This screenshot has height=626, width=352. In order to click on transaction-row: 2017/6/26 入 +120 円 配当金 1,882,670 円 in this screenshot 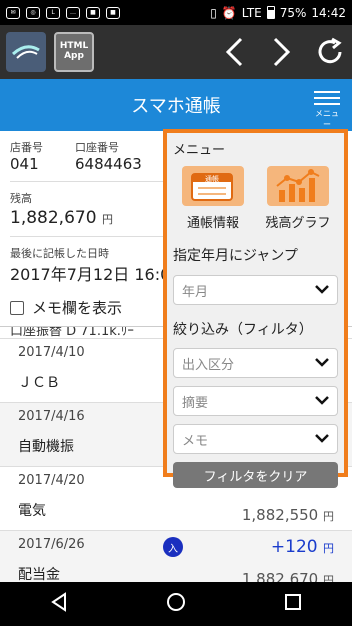, I will do `click(176, 556)`.